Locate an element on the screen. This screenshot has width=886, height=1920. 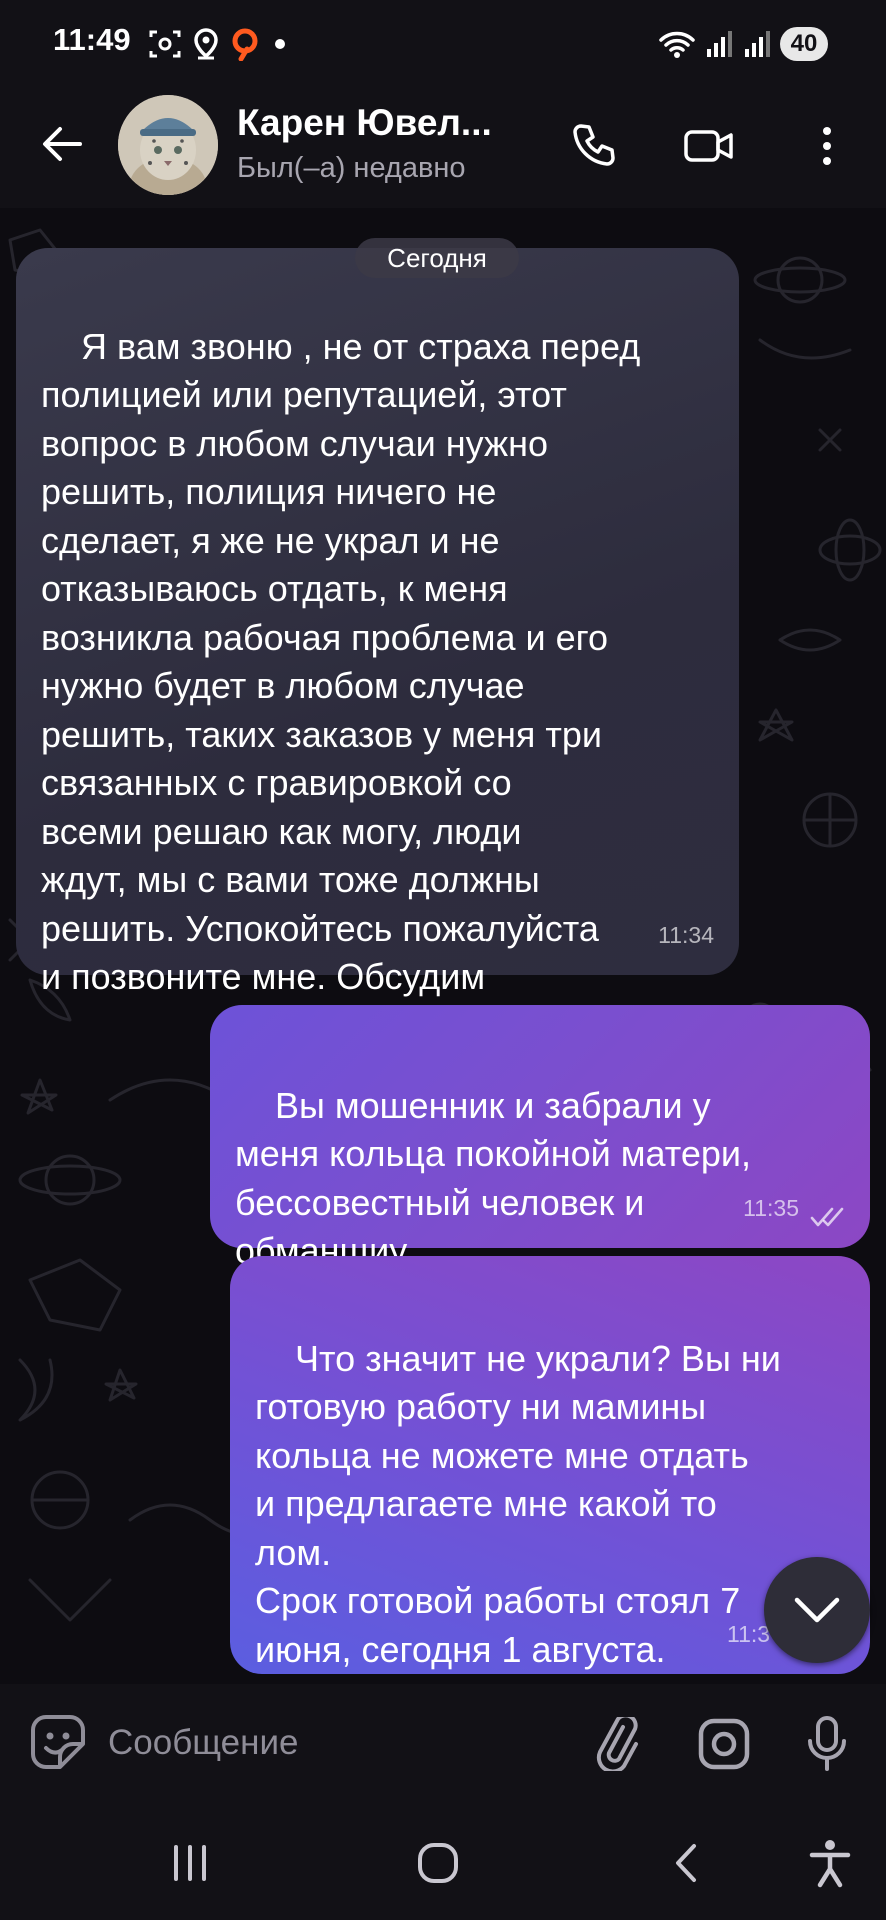
message-time: 11:35 is located at coordinates (771, 1207).